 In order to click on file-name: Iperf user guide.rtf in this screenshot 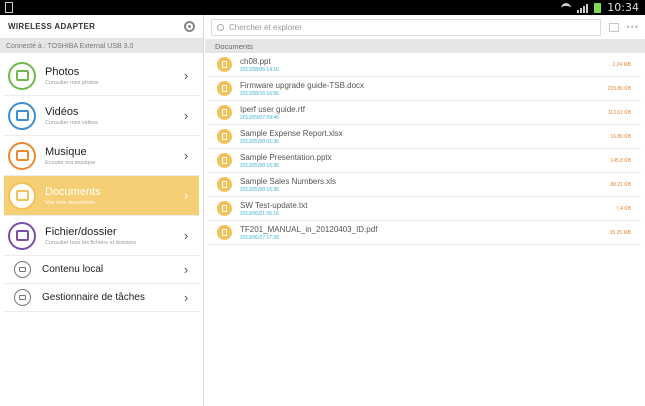, I will do `click(272, 109)`.